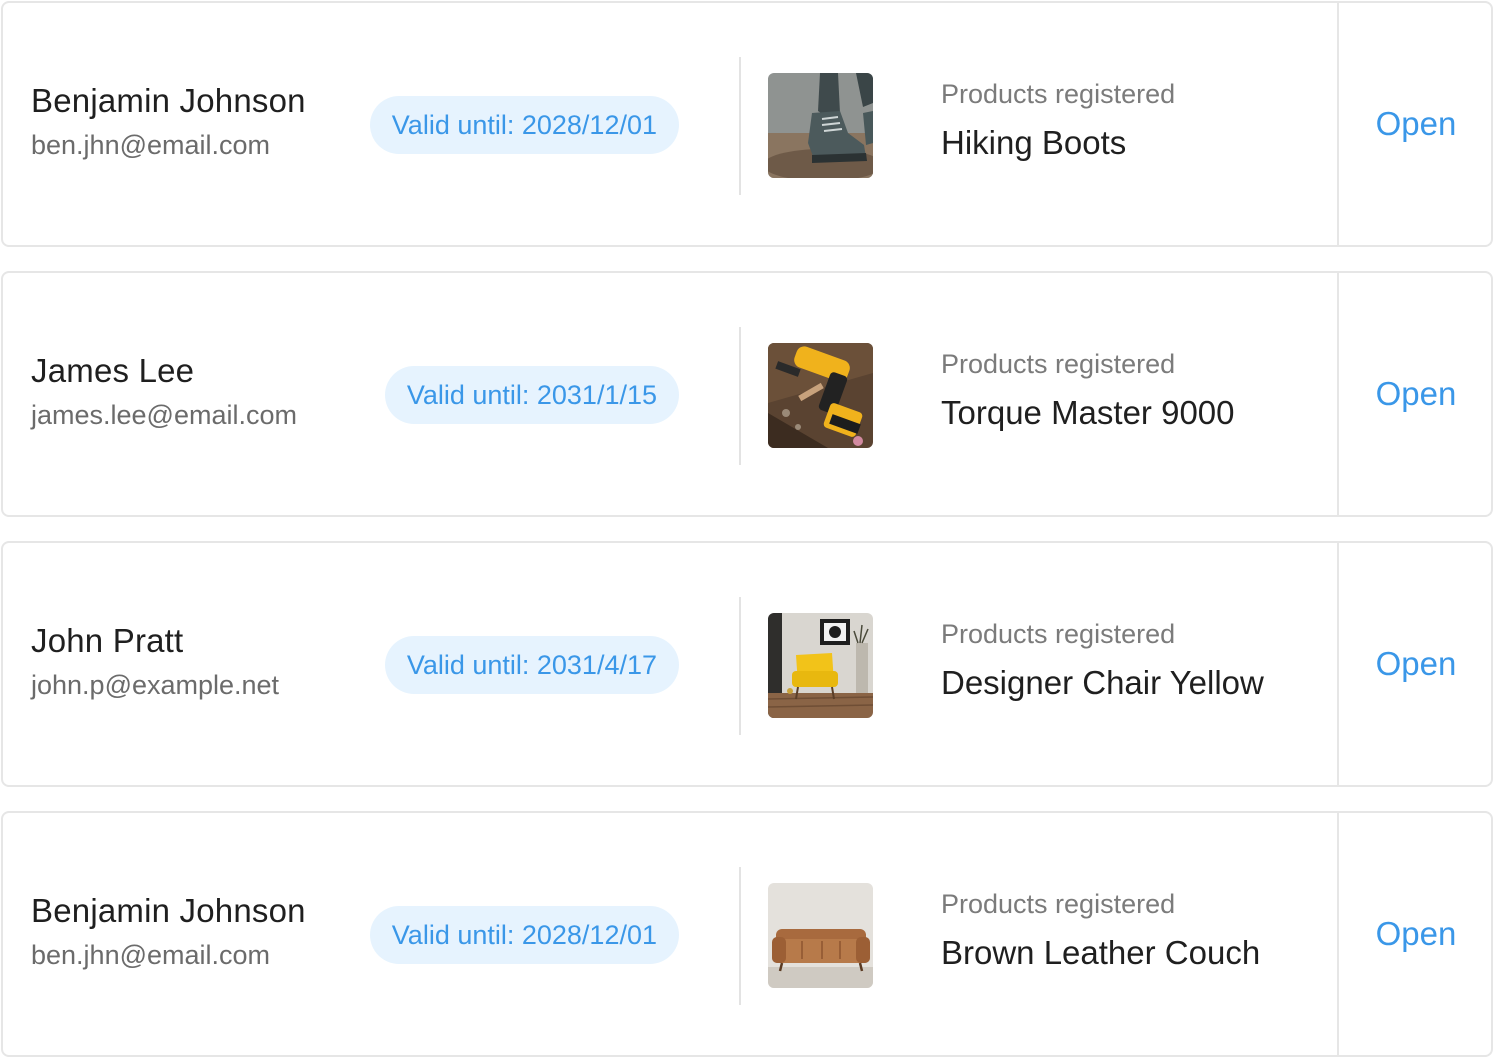 This screenshot has width=1496, height=1060. I want to click on power-drill-image, so click(820, 395).